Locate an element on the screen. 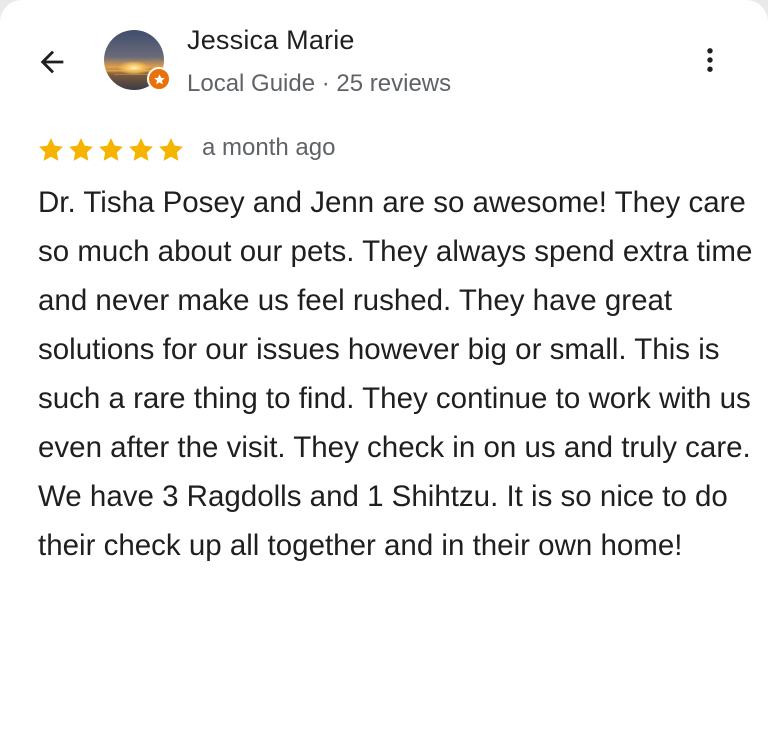  more-options-button is located at coordinates (710, 60).